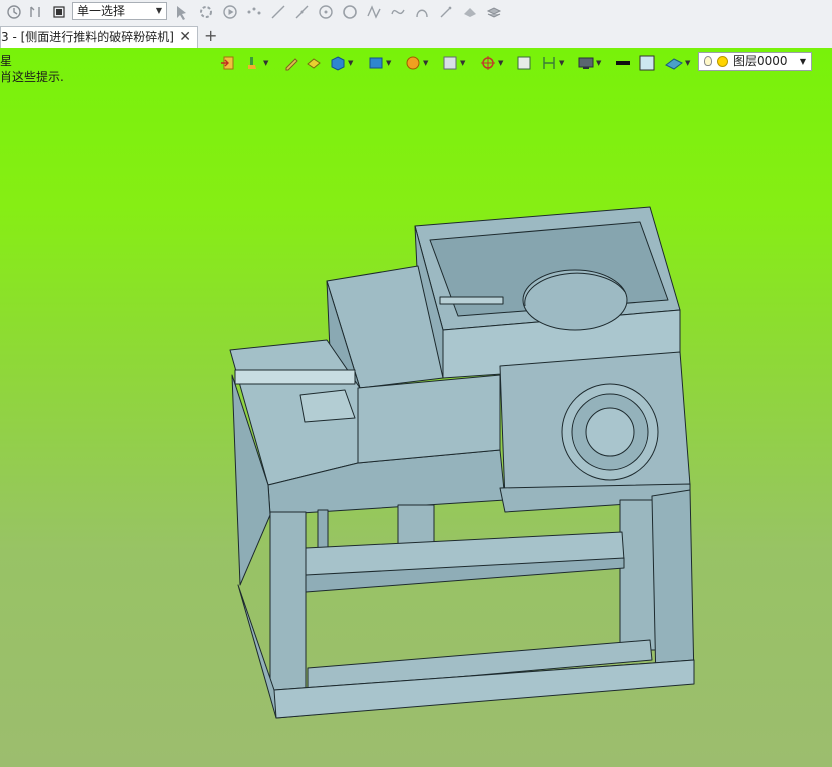 Image resolution: width=832 pixels, height=767 pixels. Describe the element at coordinates (35, 12) in the screenshot. I see `undo-icon` at that location.